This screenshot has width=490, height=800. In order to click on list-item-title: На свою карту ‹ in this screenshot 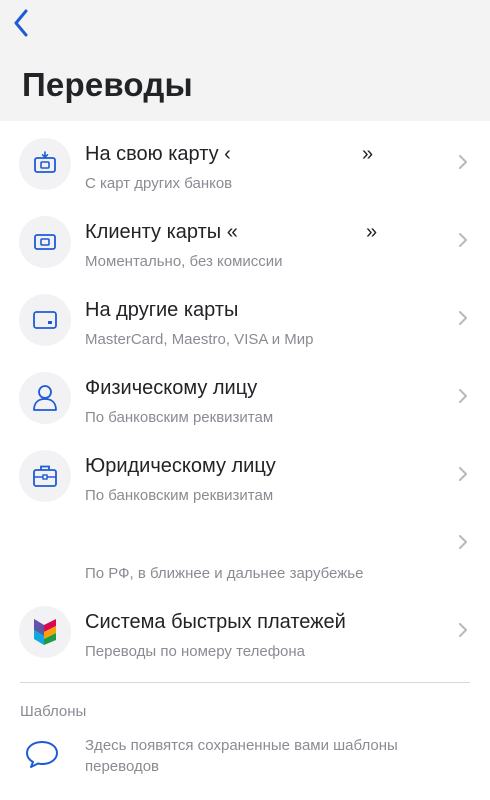, I will do `click(158, 154)`.